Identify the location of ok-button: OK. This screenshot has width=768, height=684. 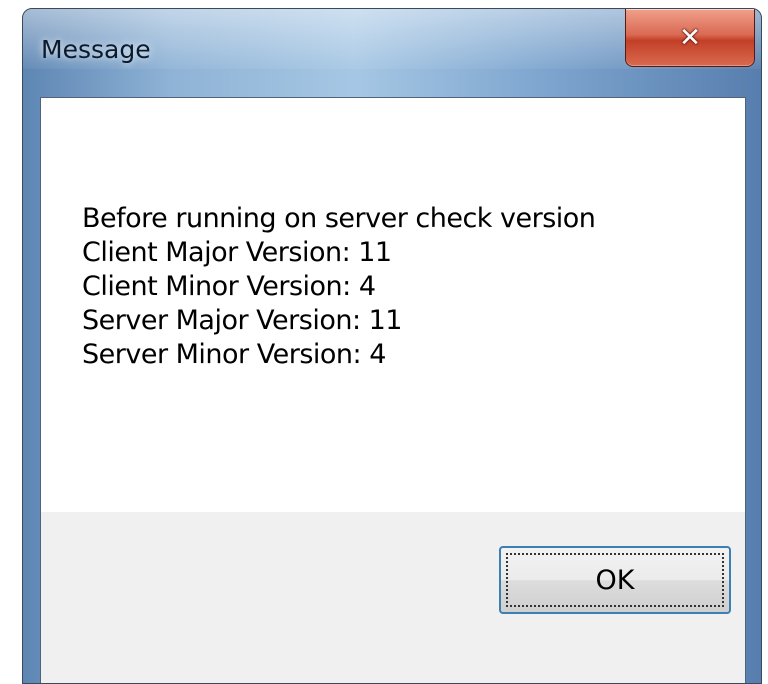
(615, 580).